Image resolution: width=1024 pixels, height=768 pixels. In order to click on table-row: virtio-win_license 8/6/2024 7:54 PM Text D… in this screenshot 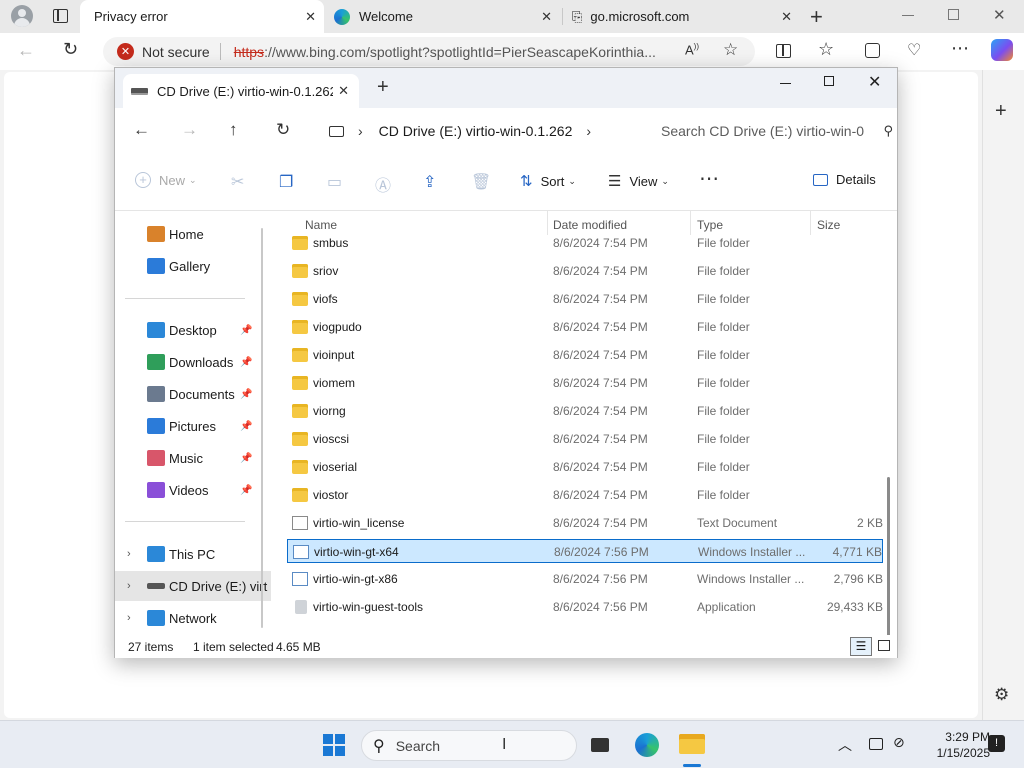, I will do `click(585, 523)`.